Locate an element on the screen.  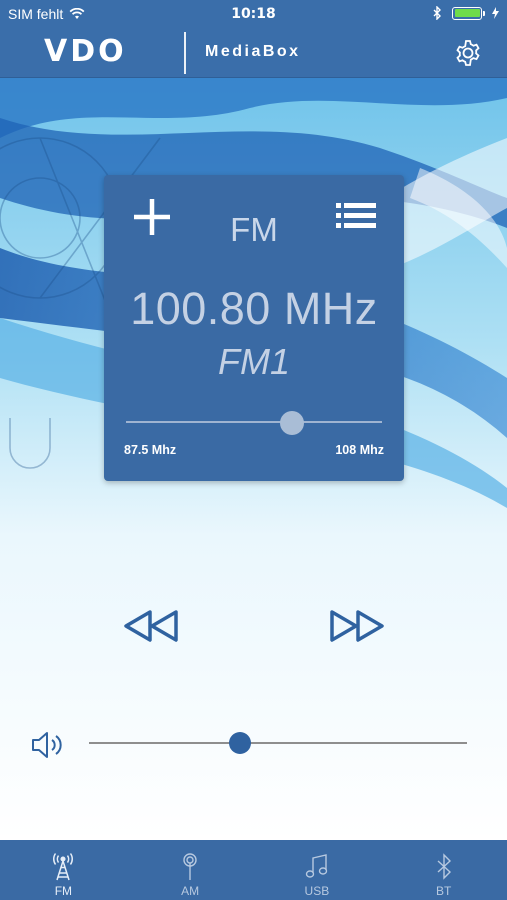
tab-label-usb: USB is located at coordinates (317, 891).